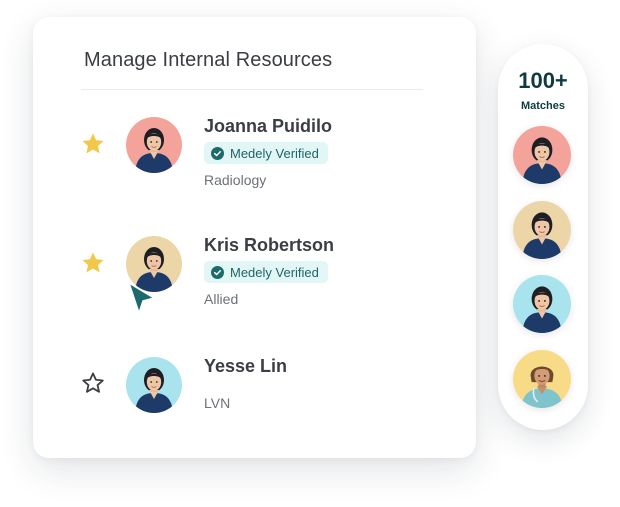  I want to click on divider, so click(252, 89).